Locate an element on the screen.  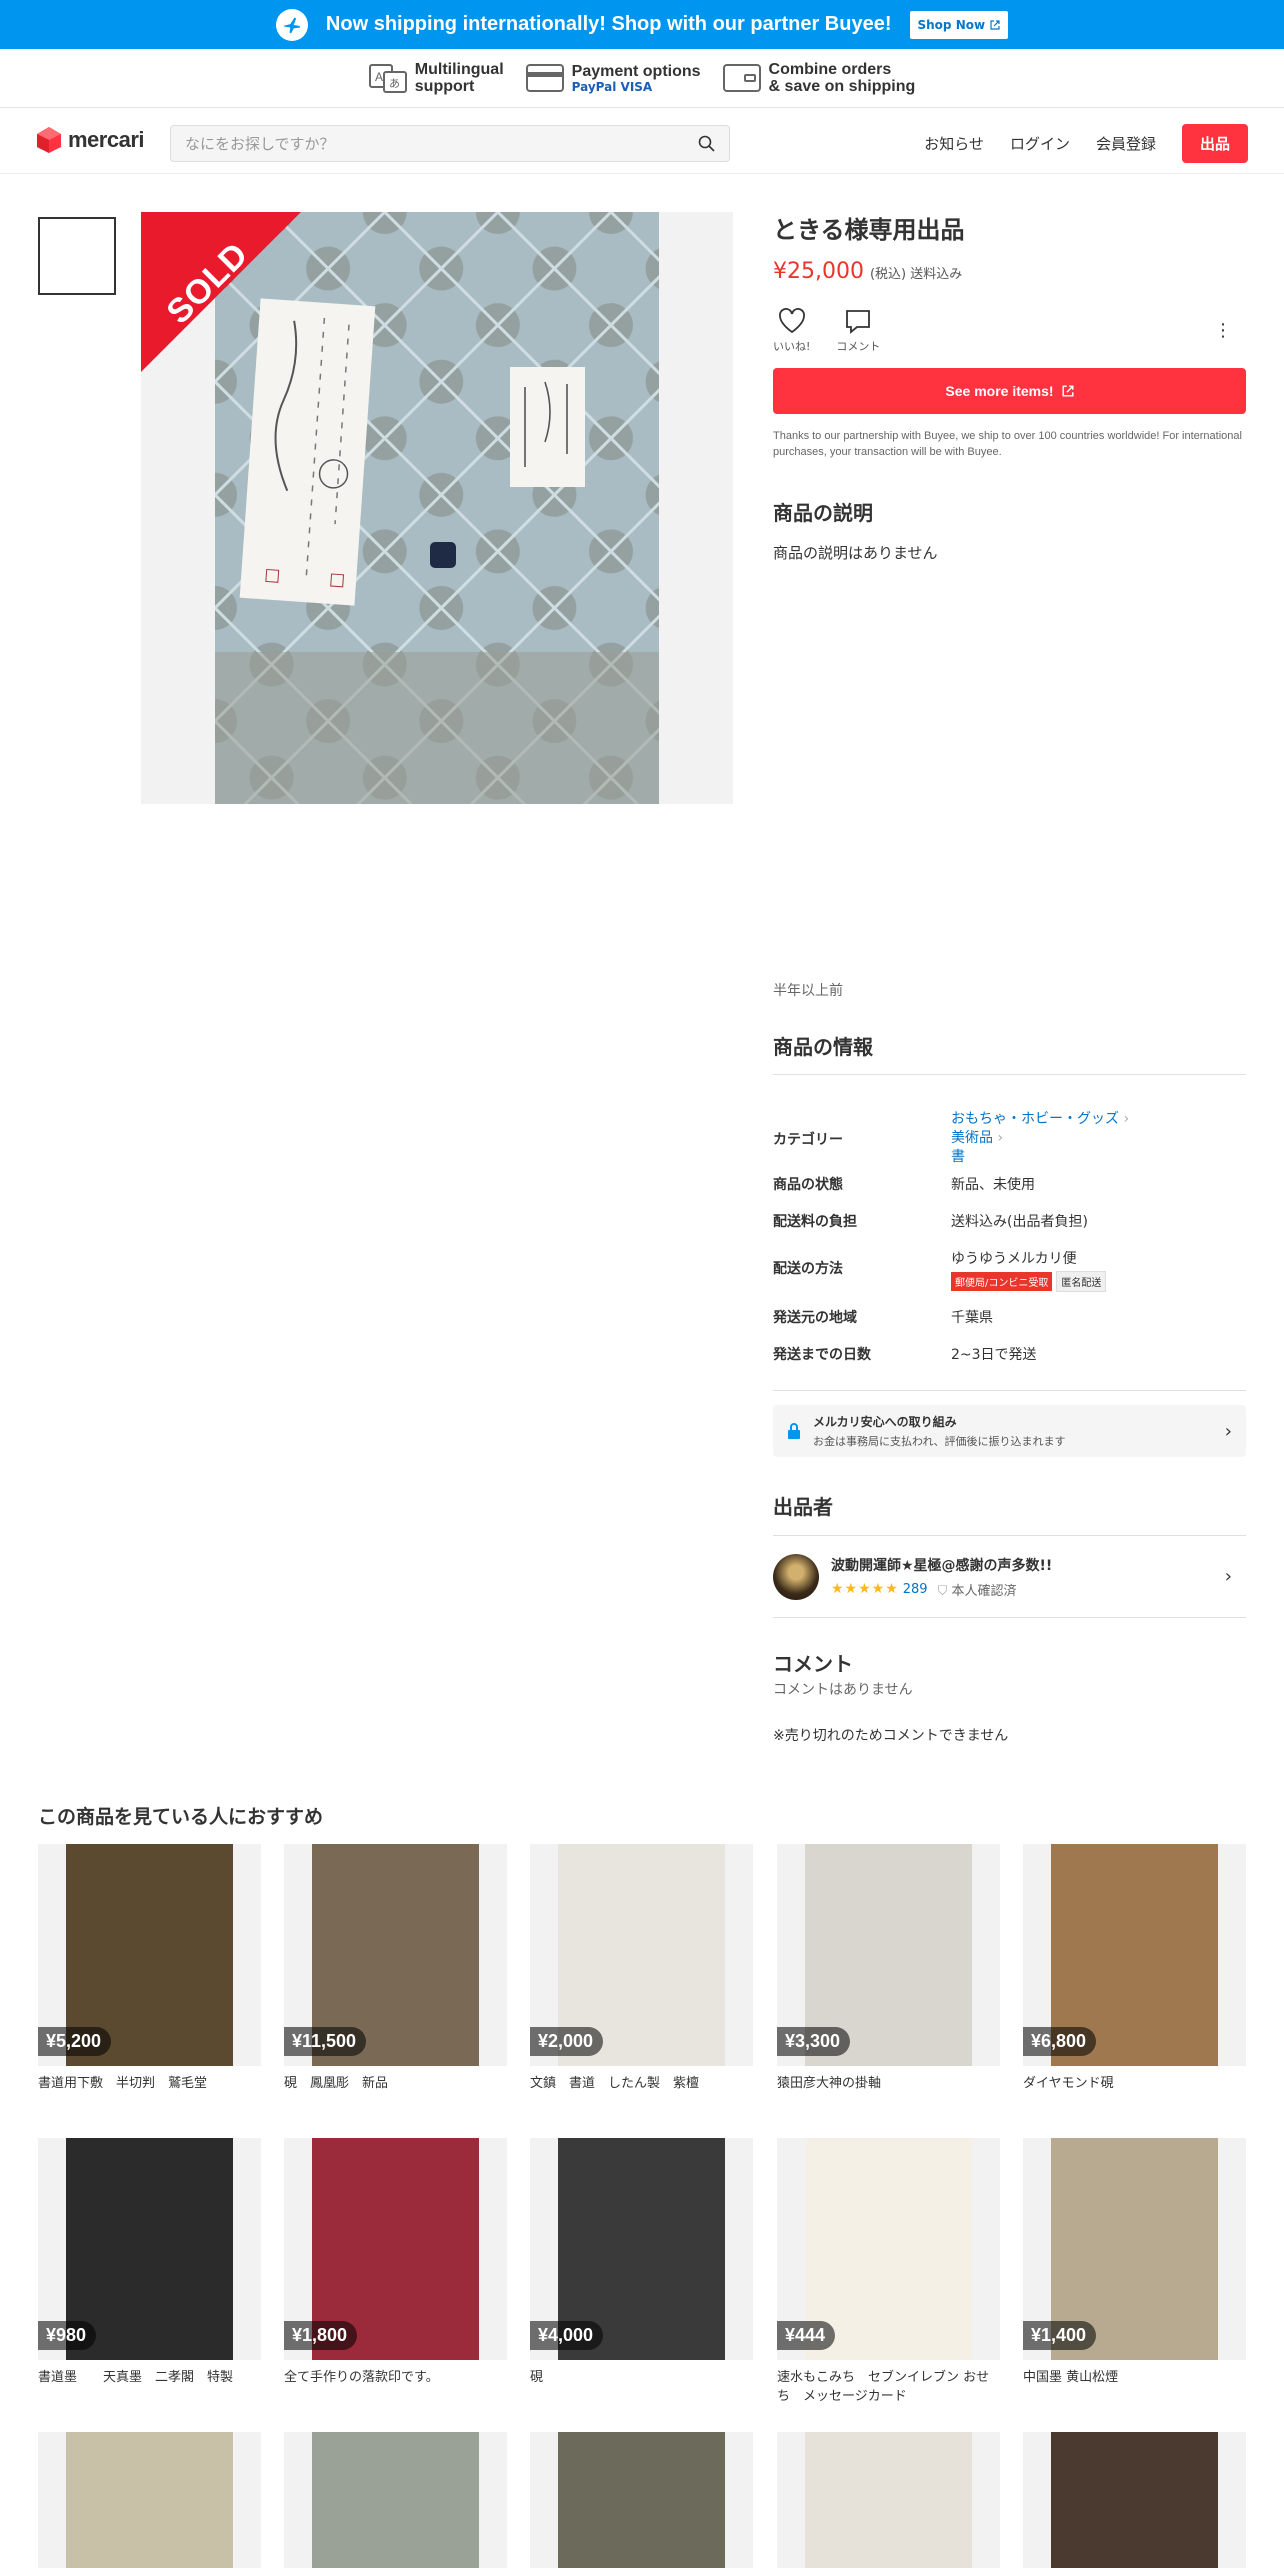
tag-anonymous: 匿名配送 is located at coordinates (1081, 1281).